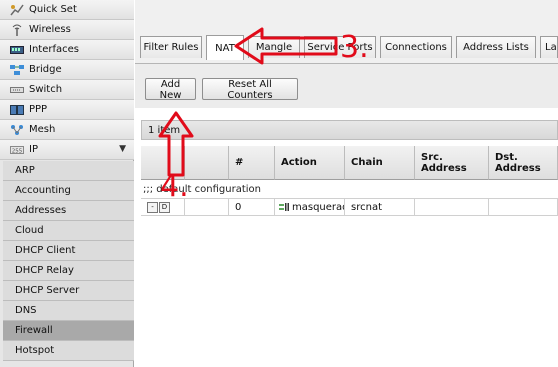 This screenshot has width=558, height=367. Describe the element at coordinates (53, 9) in the screenshot. I see `sidebar-item-label: Quick Set` at that location.